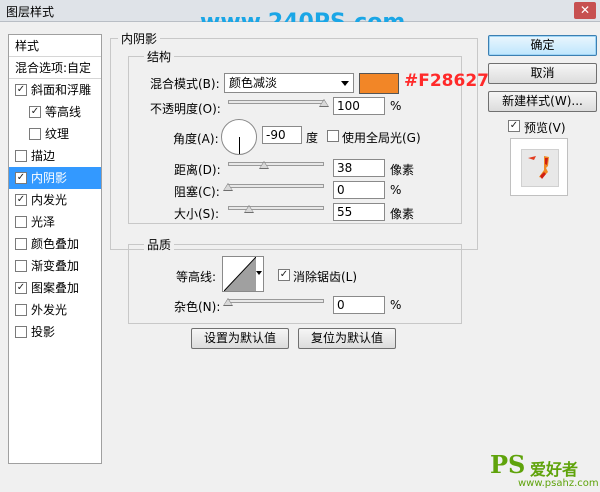 Image resolution: width=600 pixels, height=492 pixels. Describe the element at coordinates (197, 170) in the screenshot. I see `distance-label: 距离(D):` at that location.